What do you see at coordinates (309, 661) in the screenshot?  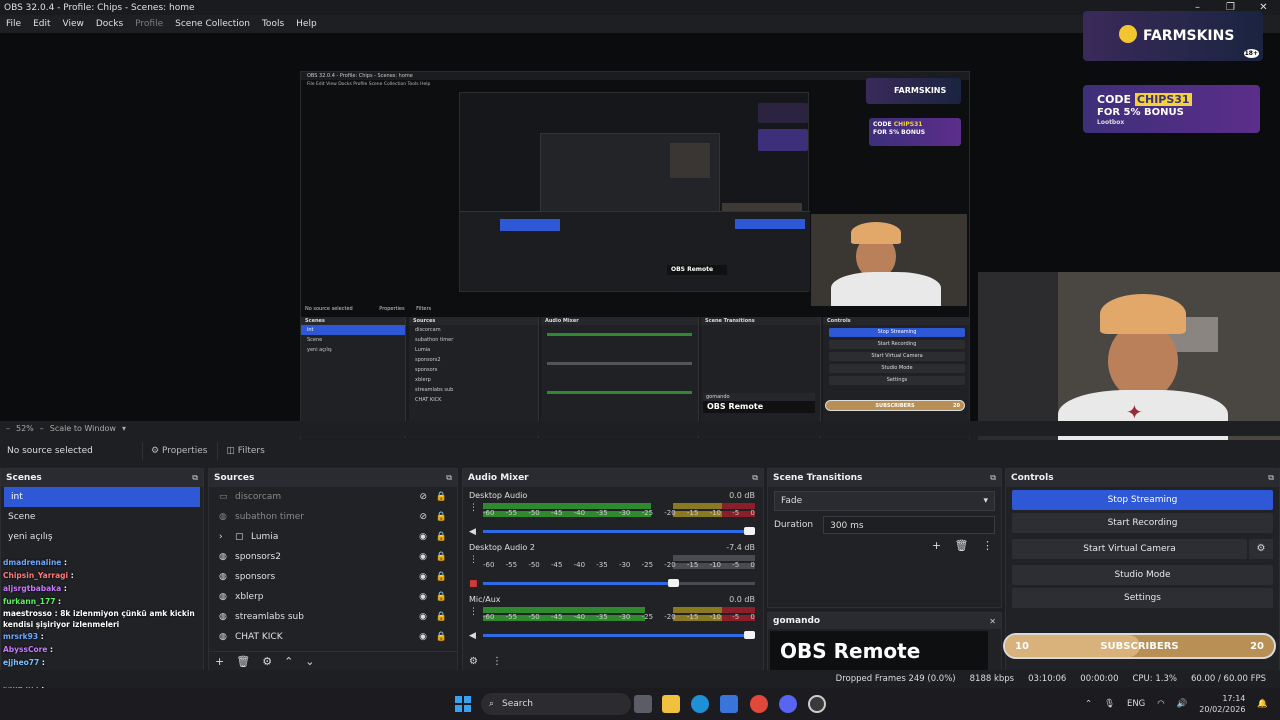 I see `move-down-button: ⌄` at bounding box center [309, 661].